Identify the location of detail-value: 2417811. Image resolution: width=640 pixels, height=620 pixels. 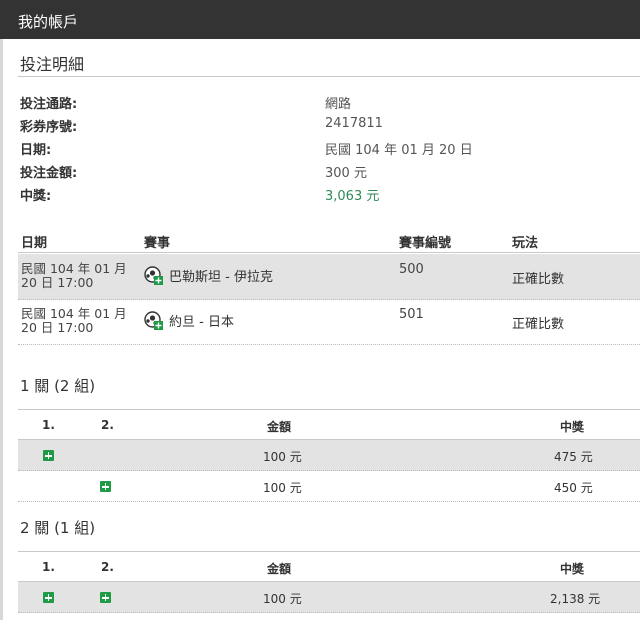
(354, 123).